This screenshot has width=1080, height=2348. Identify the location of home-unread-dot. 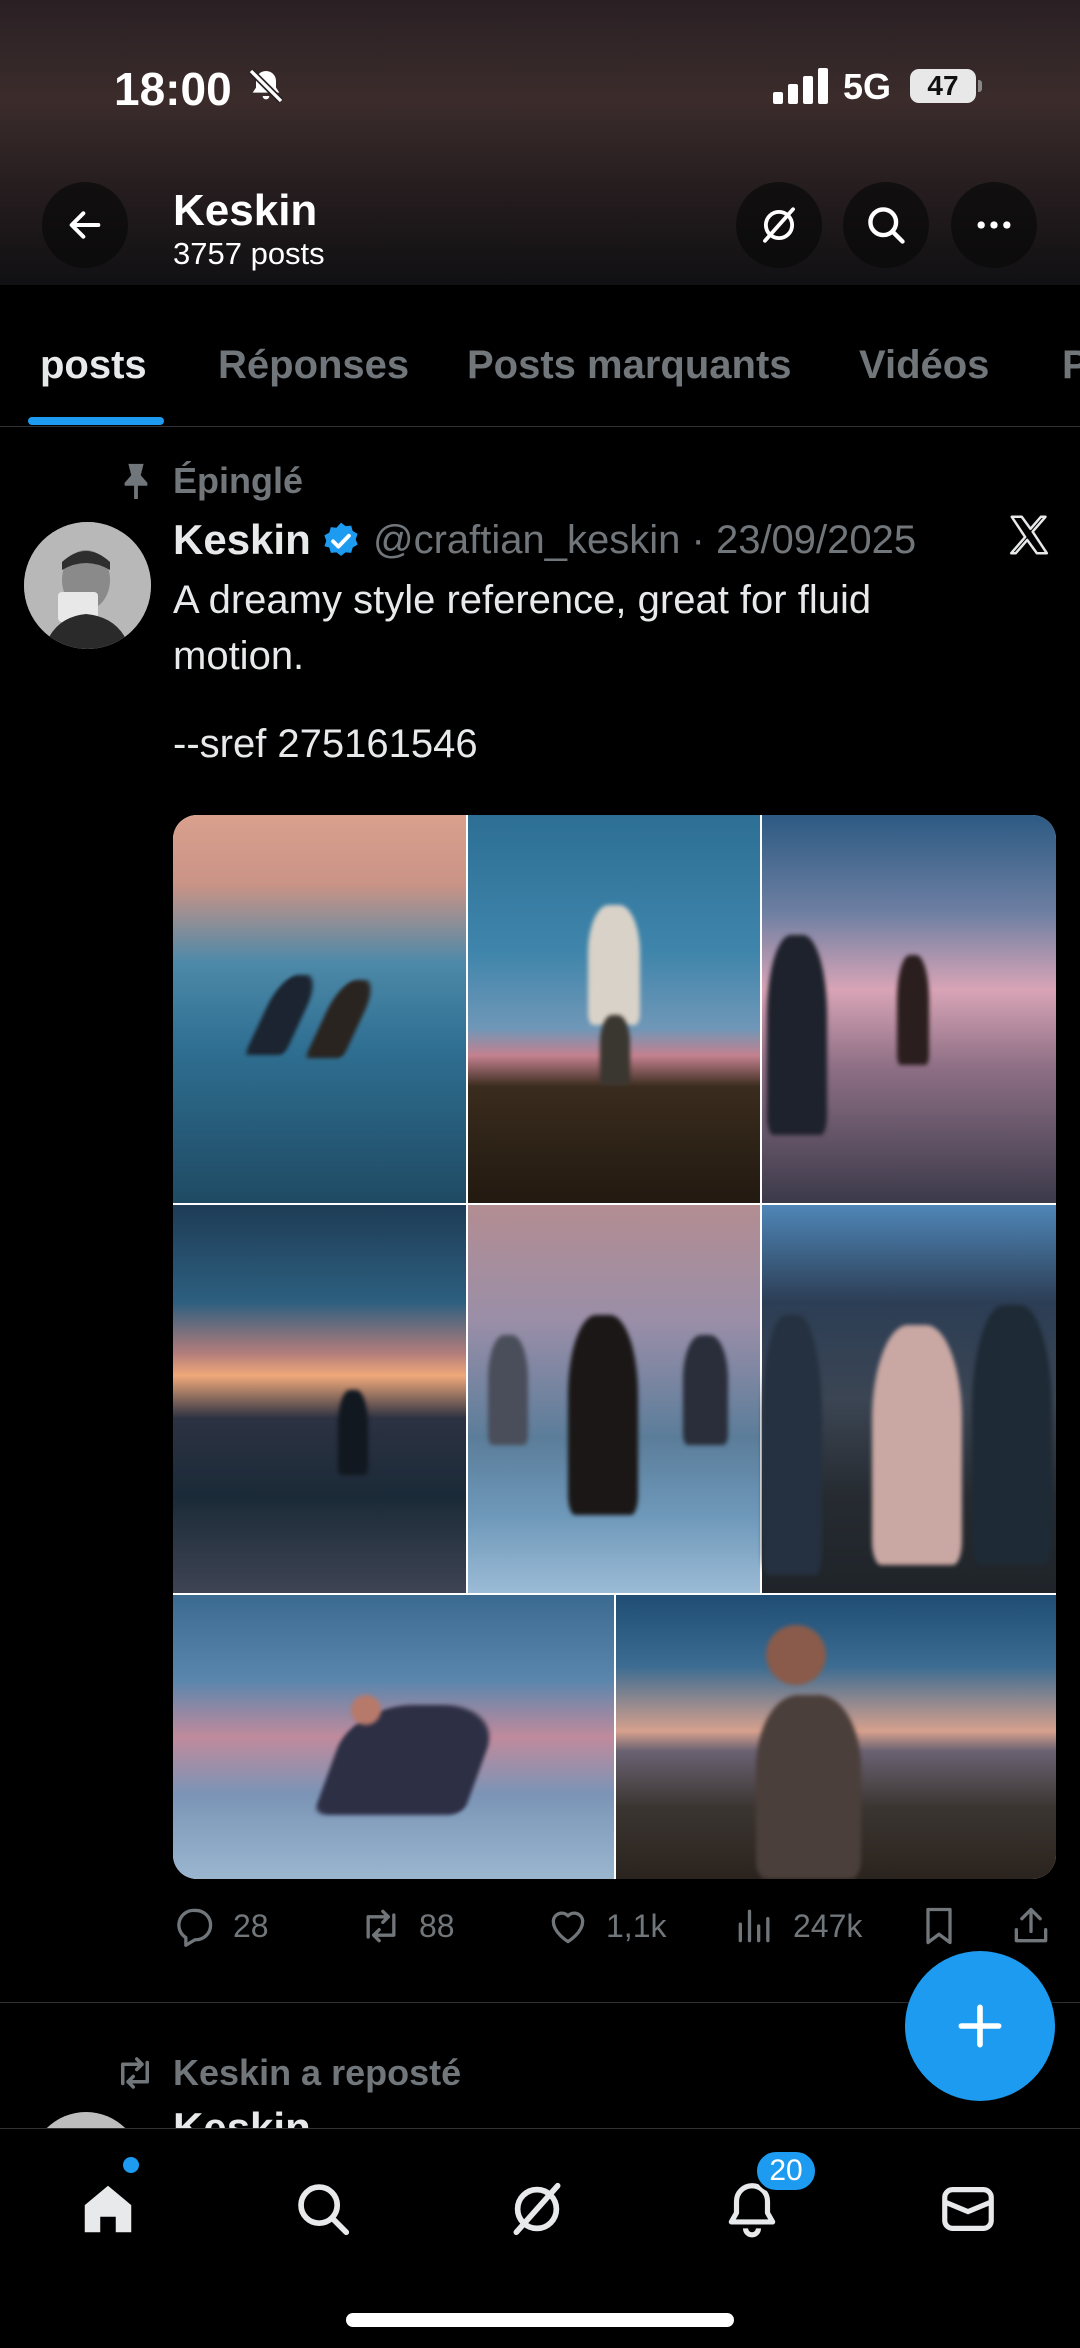
(131, 2165).